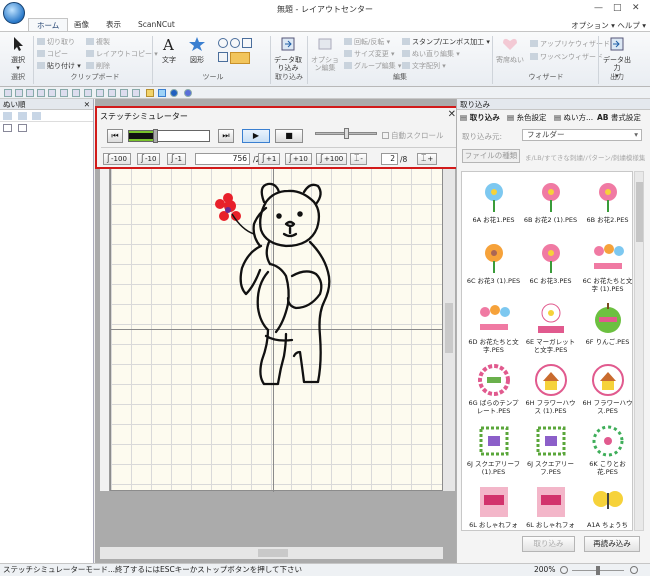 The height and width of the screenshot is (576, 650). I want to click on design-thumbnail: 6E マーガレットと文字.PES, so click(550, 328).